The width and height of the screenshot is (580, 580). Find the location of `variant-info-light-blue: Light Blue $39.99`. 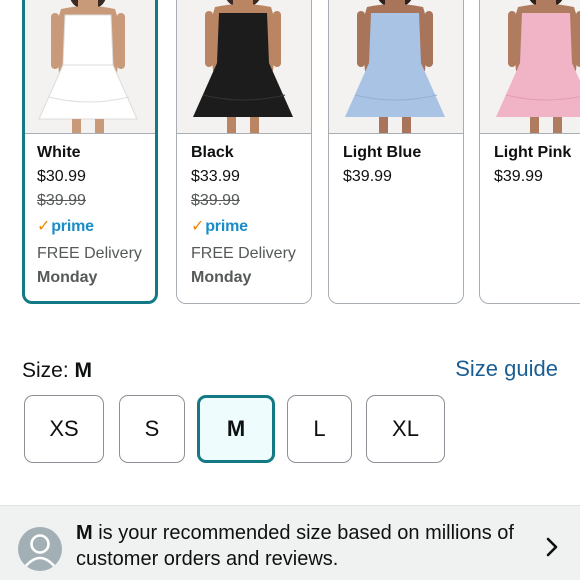

variant-info-light-blue: Light Blue $39.99 is located at coordinates (400, 165).